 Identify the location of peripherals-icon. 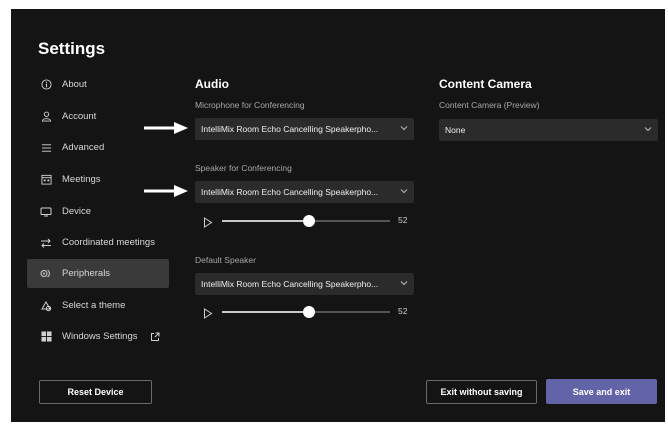
(46, 273).